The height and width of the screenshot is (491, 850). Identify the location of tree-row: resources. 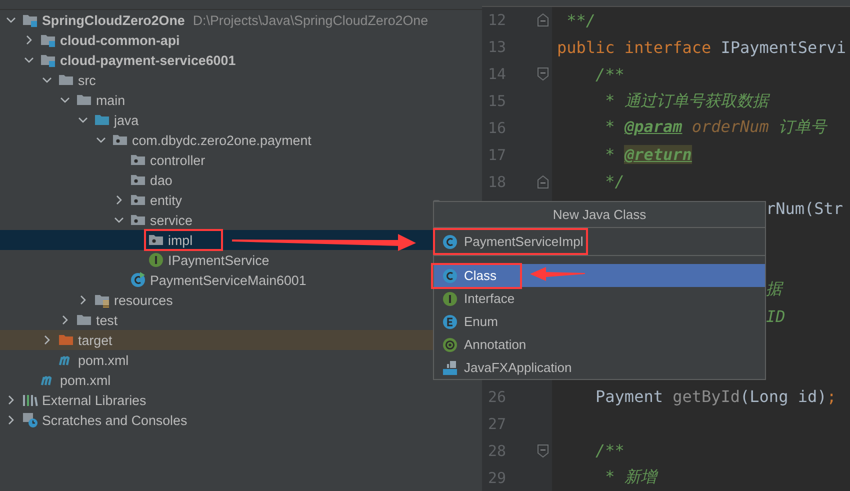
(216, 300).